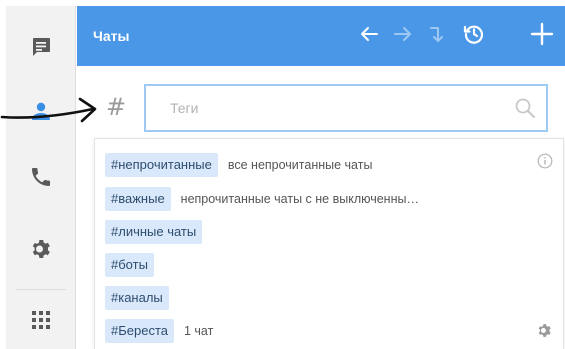 Image resolution: width=565 pixels, height=349 pixels. Describe the element at coordinates (544, 333) in the screenshot. I see `tag-settings-gear-icon` at that location.